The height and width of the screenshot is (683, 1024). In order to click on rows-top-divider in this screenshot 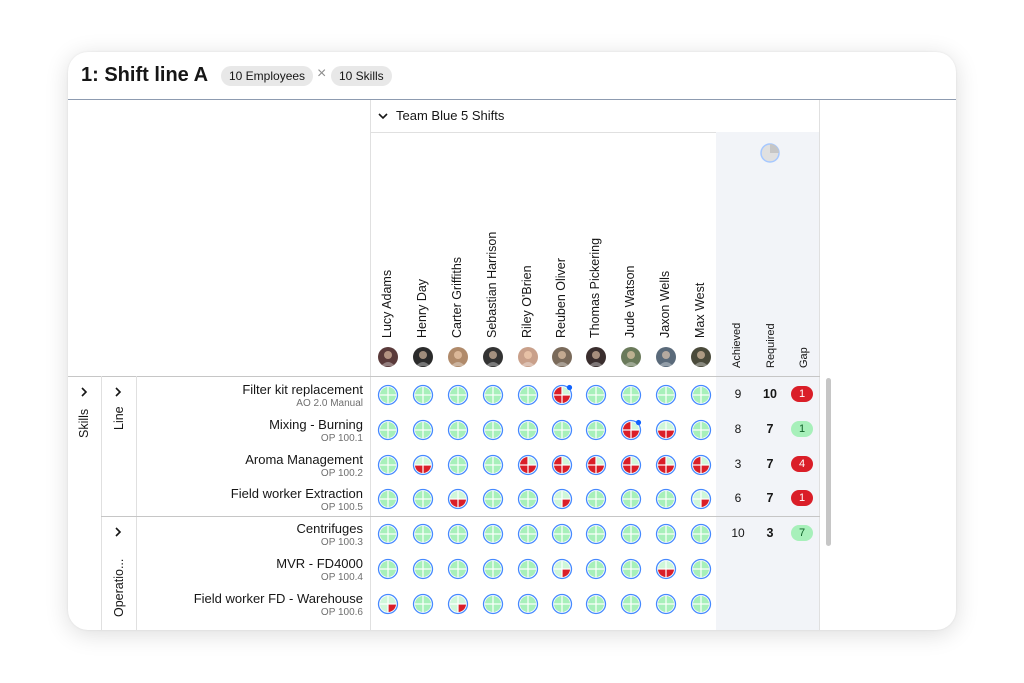, I will do `click(444, 376)`.